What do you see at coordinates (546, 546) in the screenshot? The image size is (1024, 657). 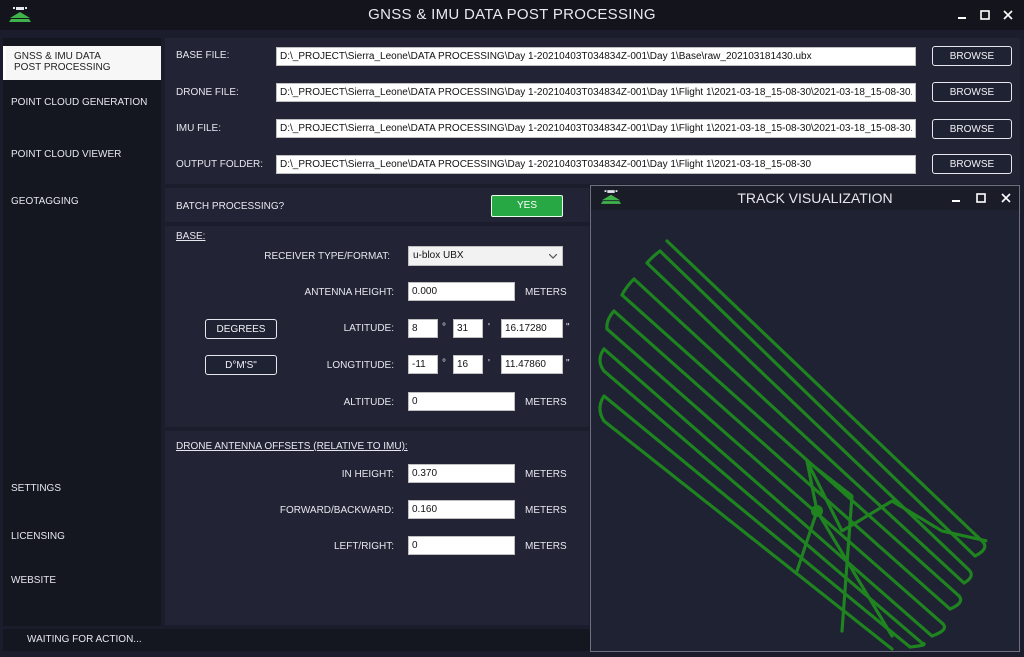 I see `left-right-unit: METERS` at bounding box center [546, 546].